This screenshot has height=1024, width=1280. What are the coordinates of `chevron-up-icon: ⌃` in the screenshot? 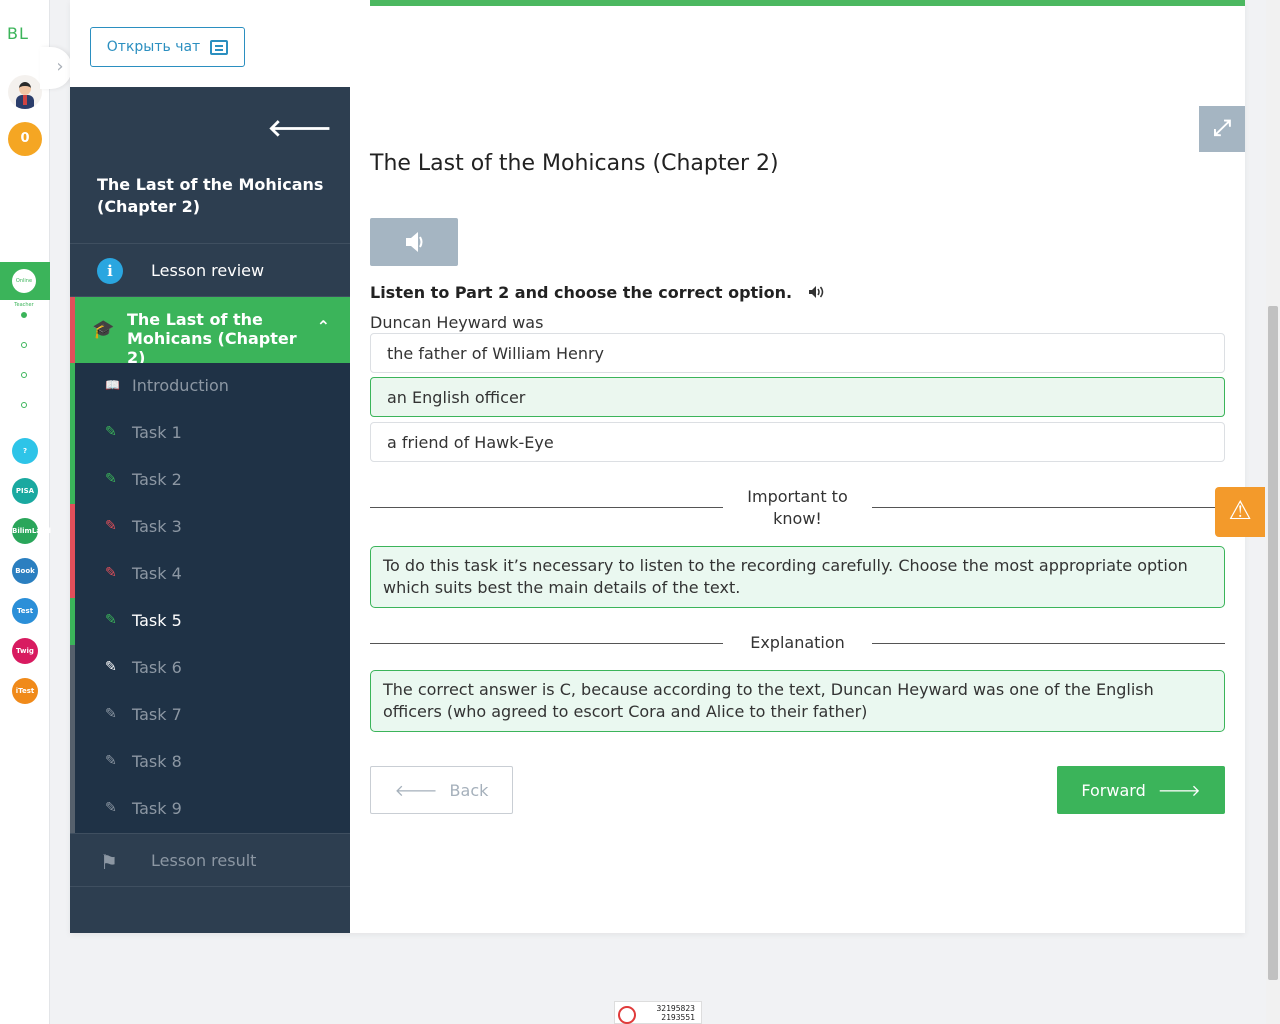 It's located at (323, 326).